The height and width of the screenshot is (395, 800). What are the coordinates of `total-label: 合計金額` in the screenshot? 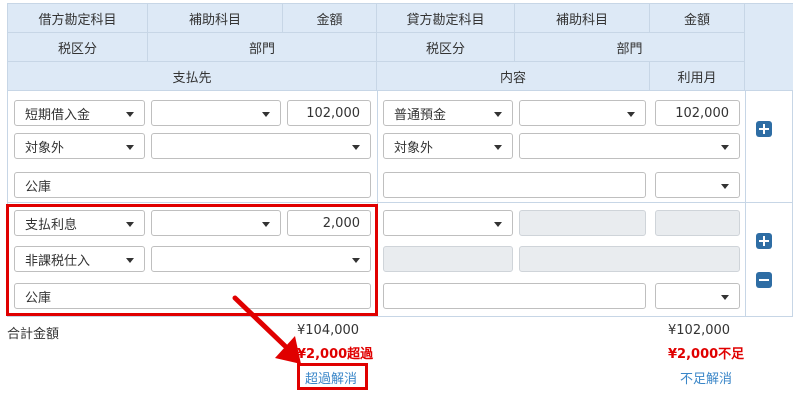 It's located at (33, 334).